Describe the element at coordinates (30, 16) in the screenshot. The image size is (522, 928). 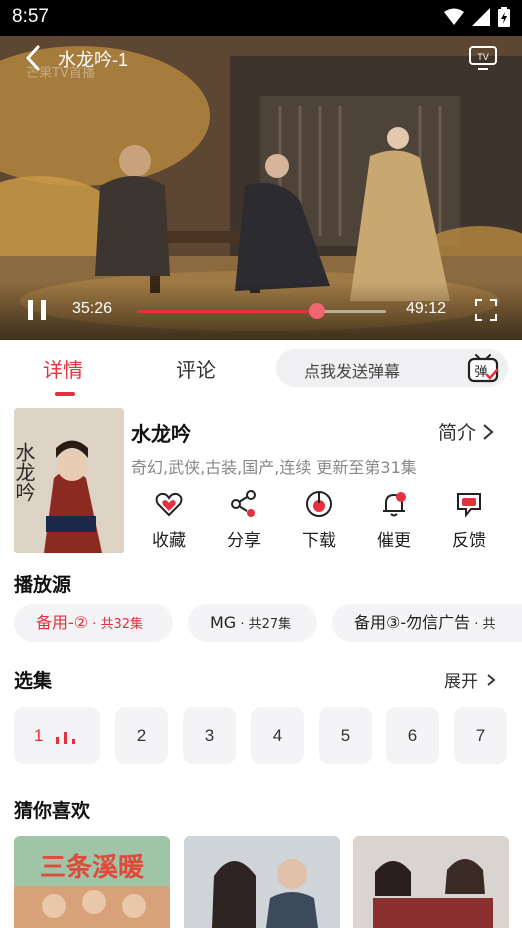
I see `status-time: 8:57` at that location.